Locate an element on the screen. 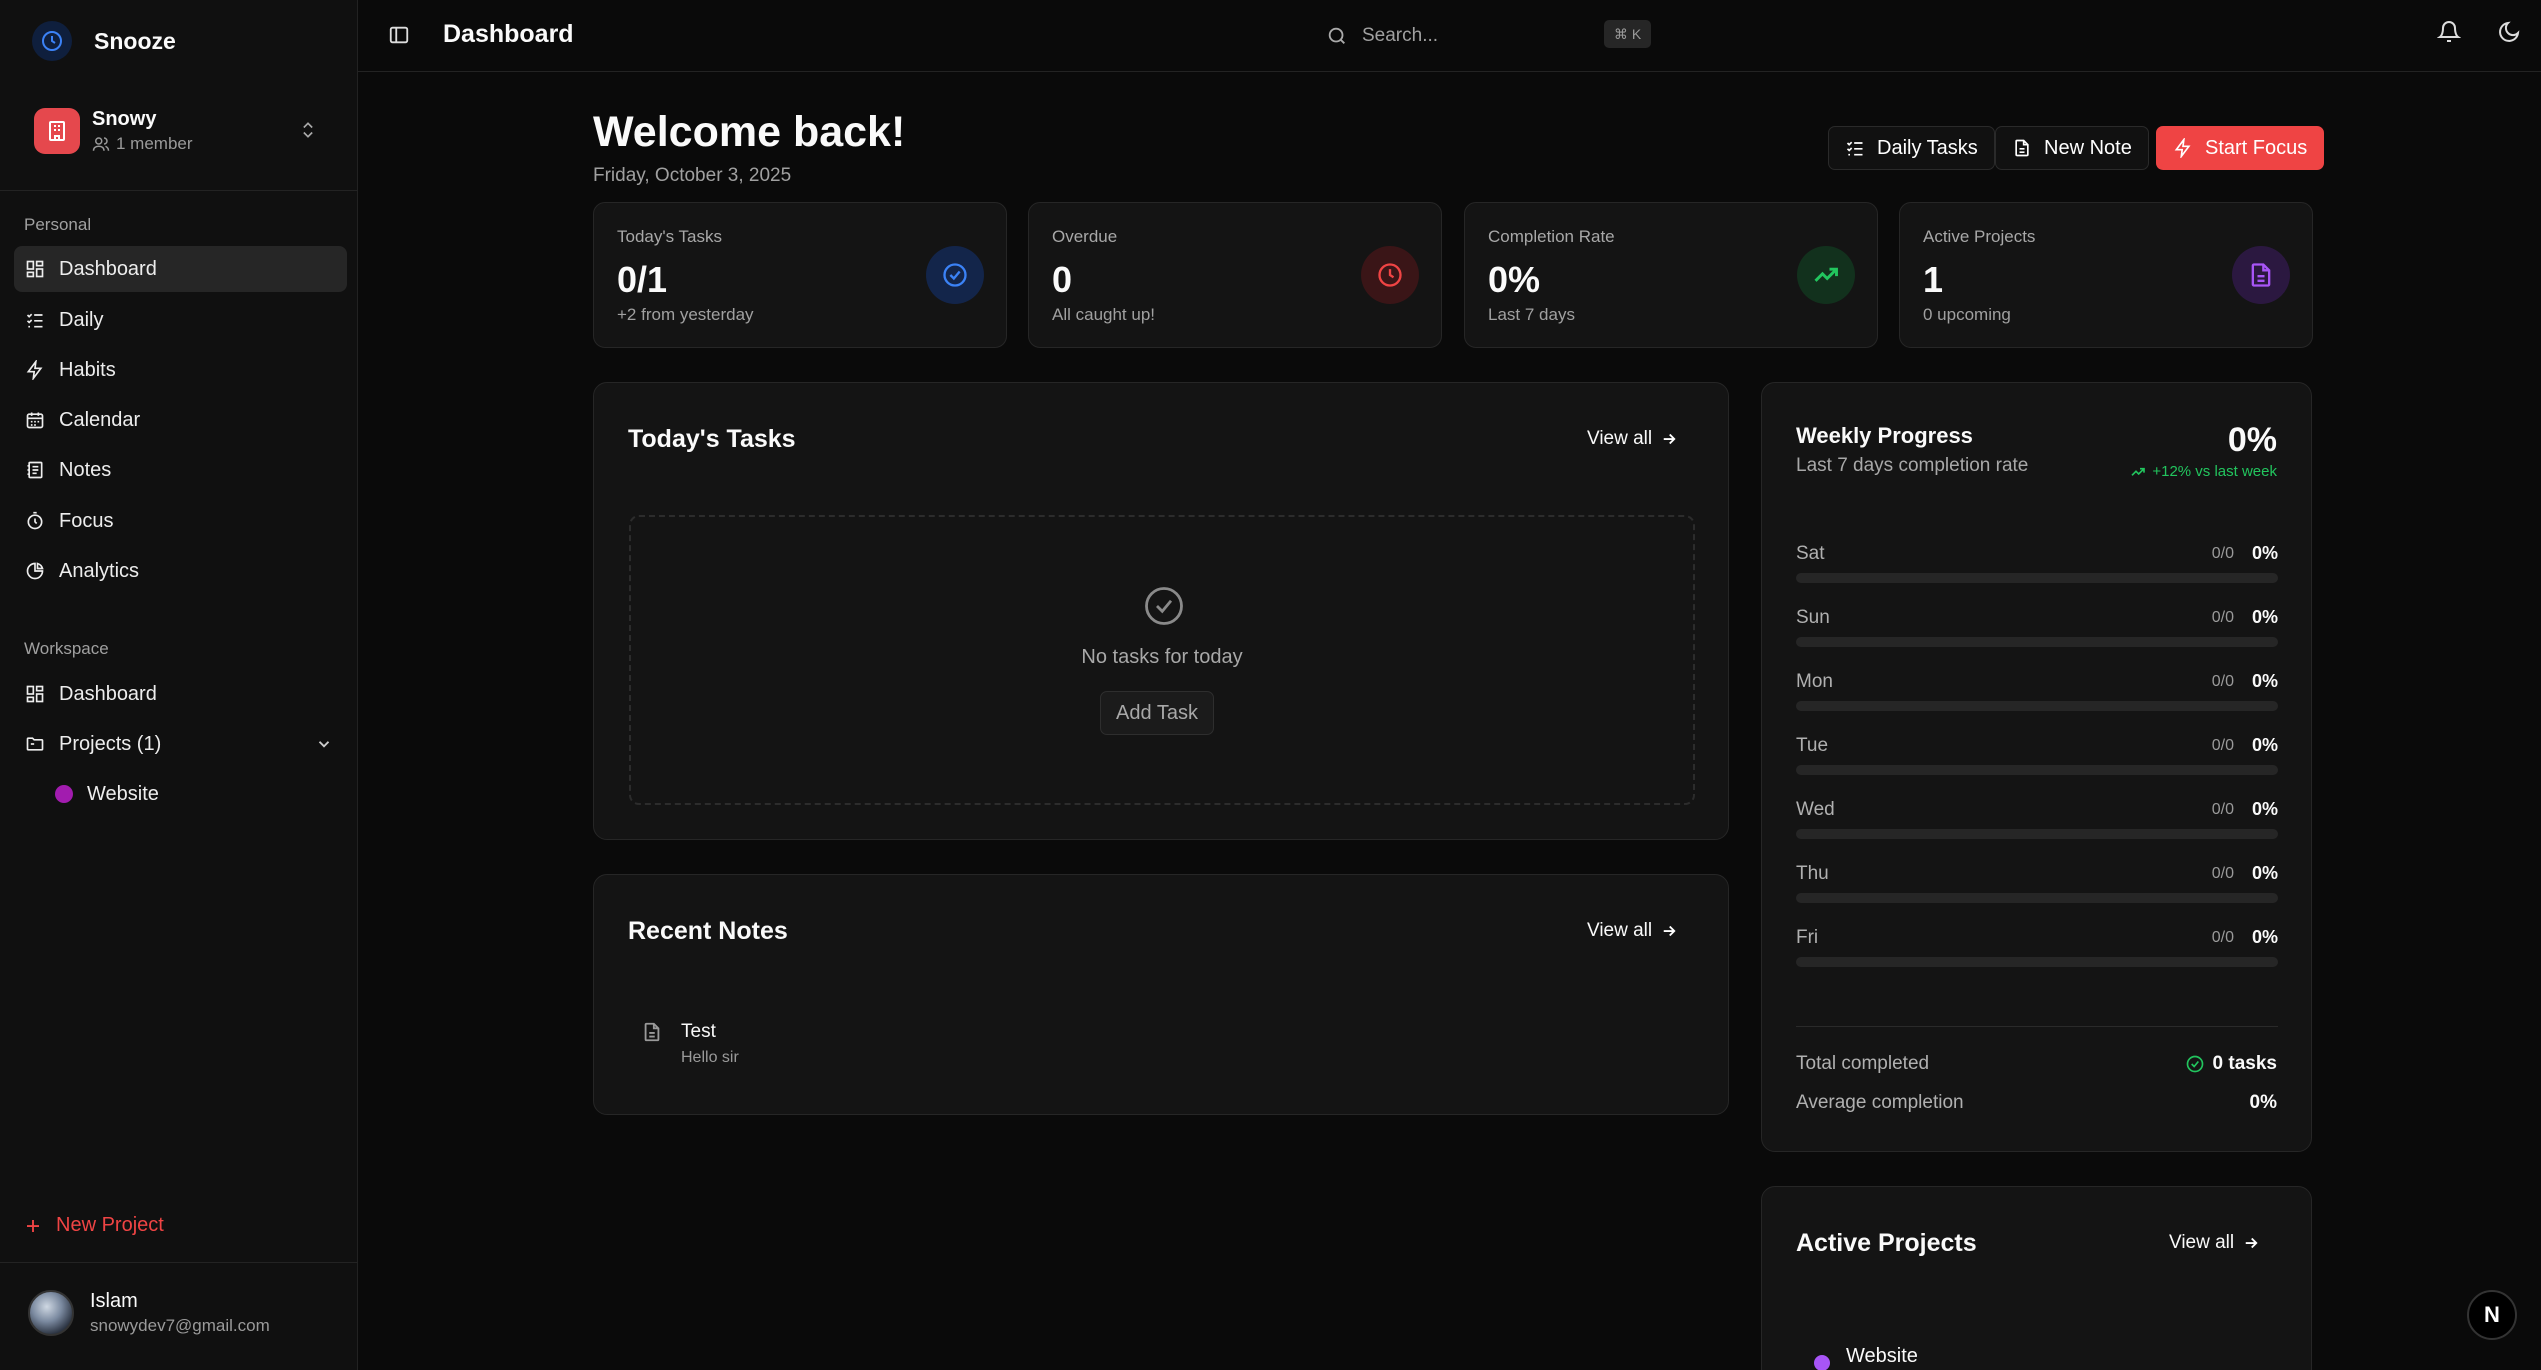 This screenshot has height=1370, width=2541. recent-notes-card: Recent Notes View all Test Hello sir is located at coordinates (1161, 994).